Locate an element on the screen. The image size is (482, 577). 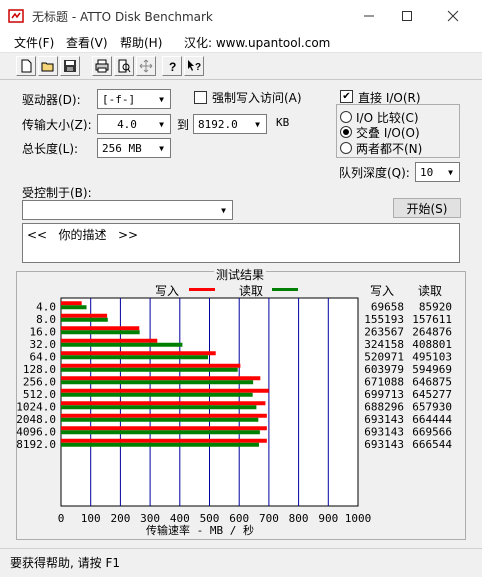
category-label: 8.0 is located at coordinates (46, 319).